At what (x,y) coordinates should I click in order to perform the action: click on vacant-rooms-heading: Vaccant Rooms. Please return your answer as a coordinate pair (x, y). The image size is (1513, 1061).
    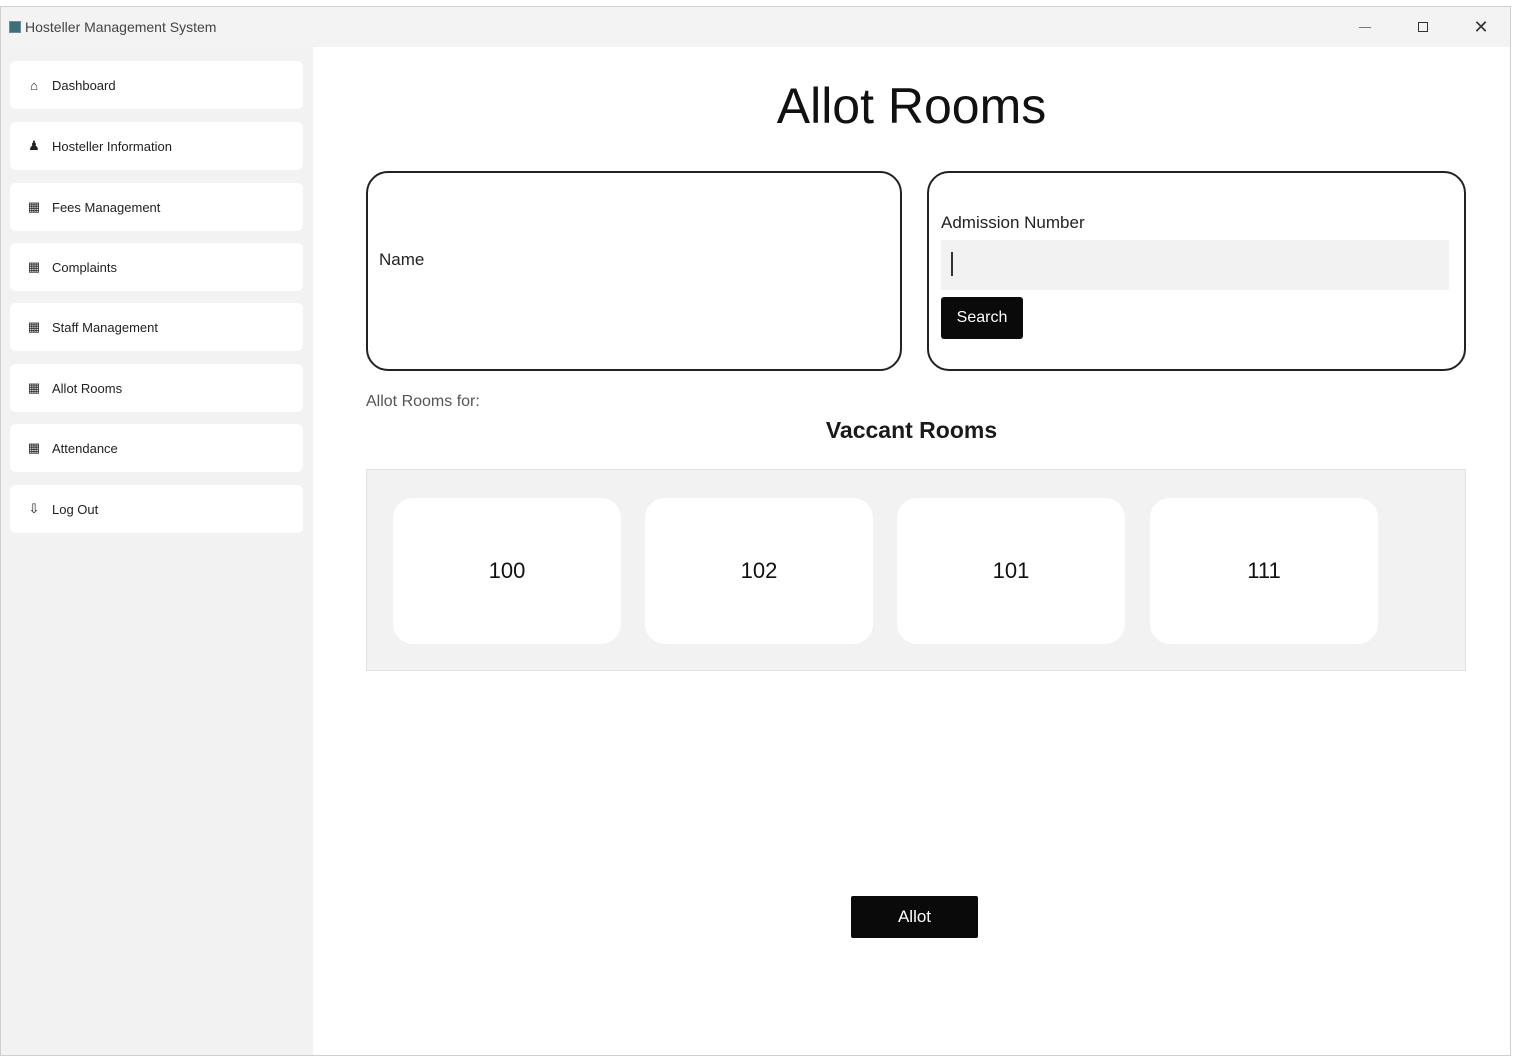
    Looking at the image, I should click on (911, 430).